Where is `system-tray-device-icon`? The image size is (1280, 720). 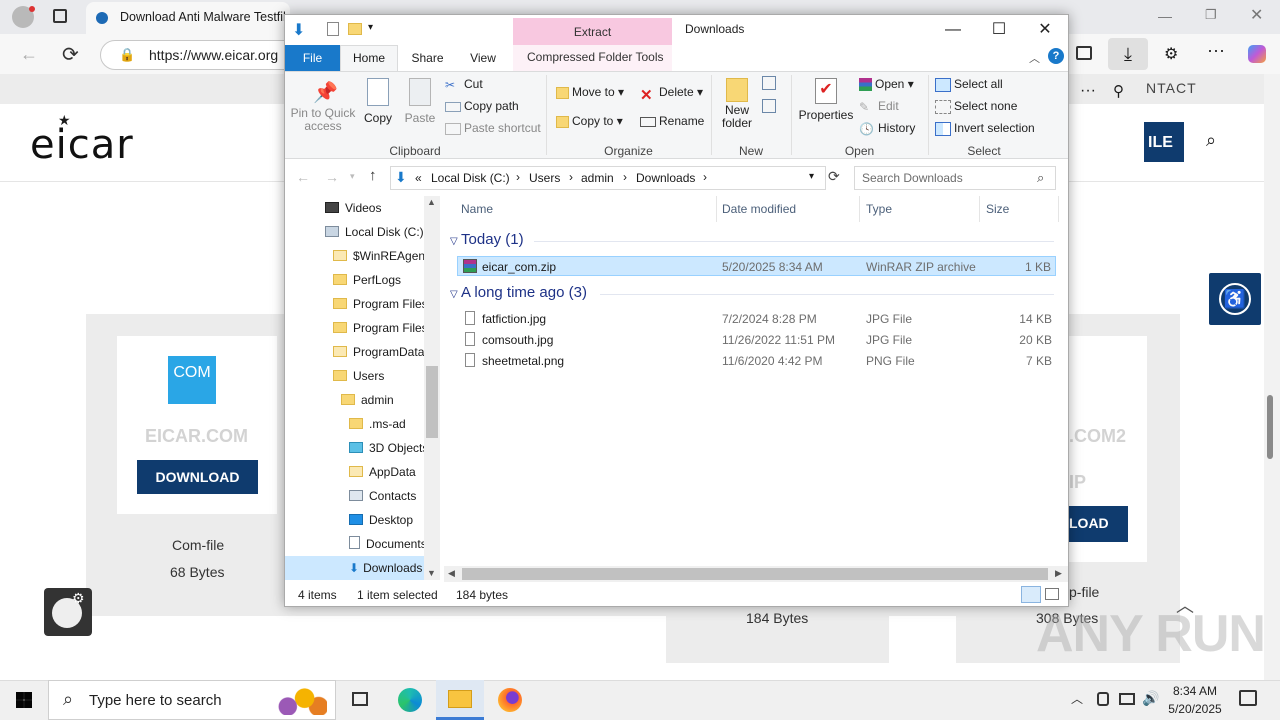
system-tray-device-icon is located at coordinates (1103, 699).